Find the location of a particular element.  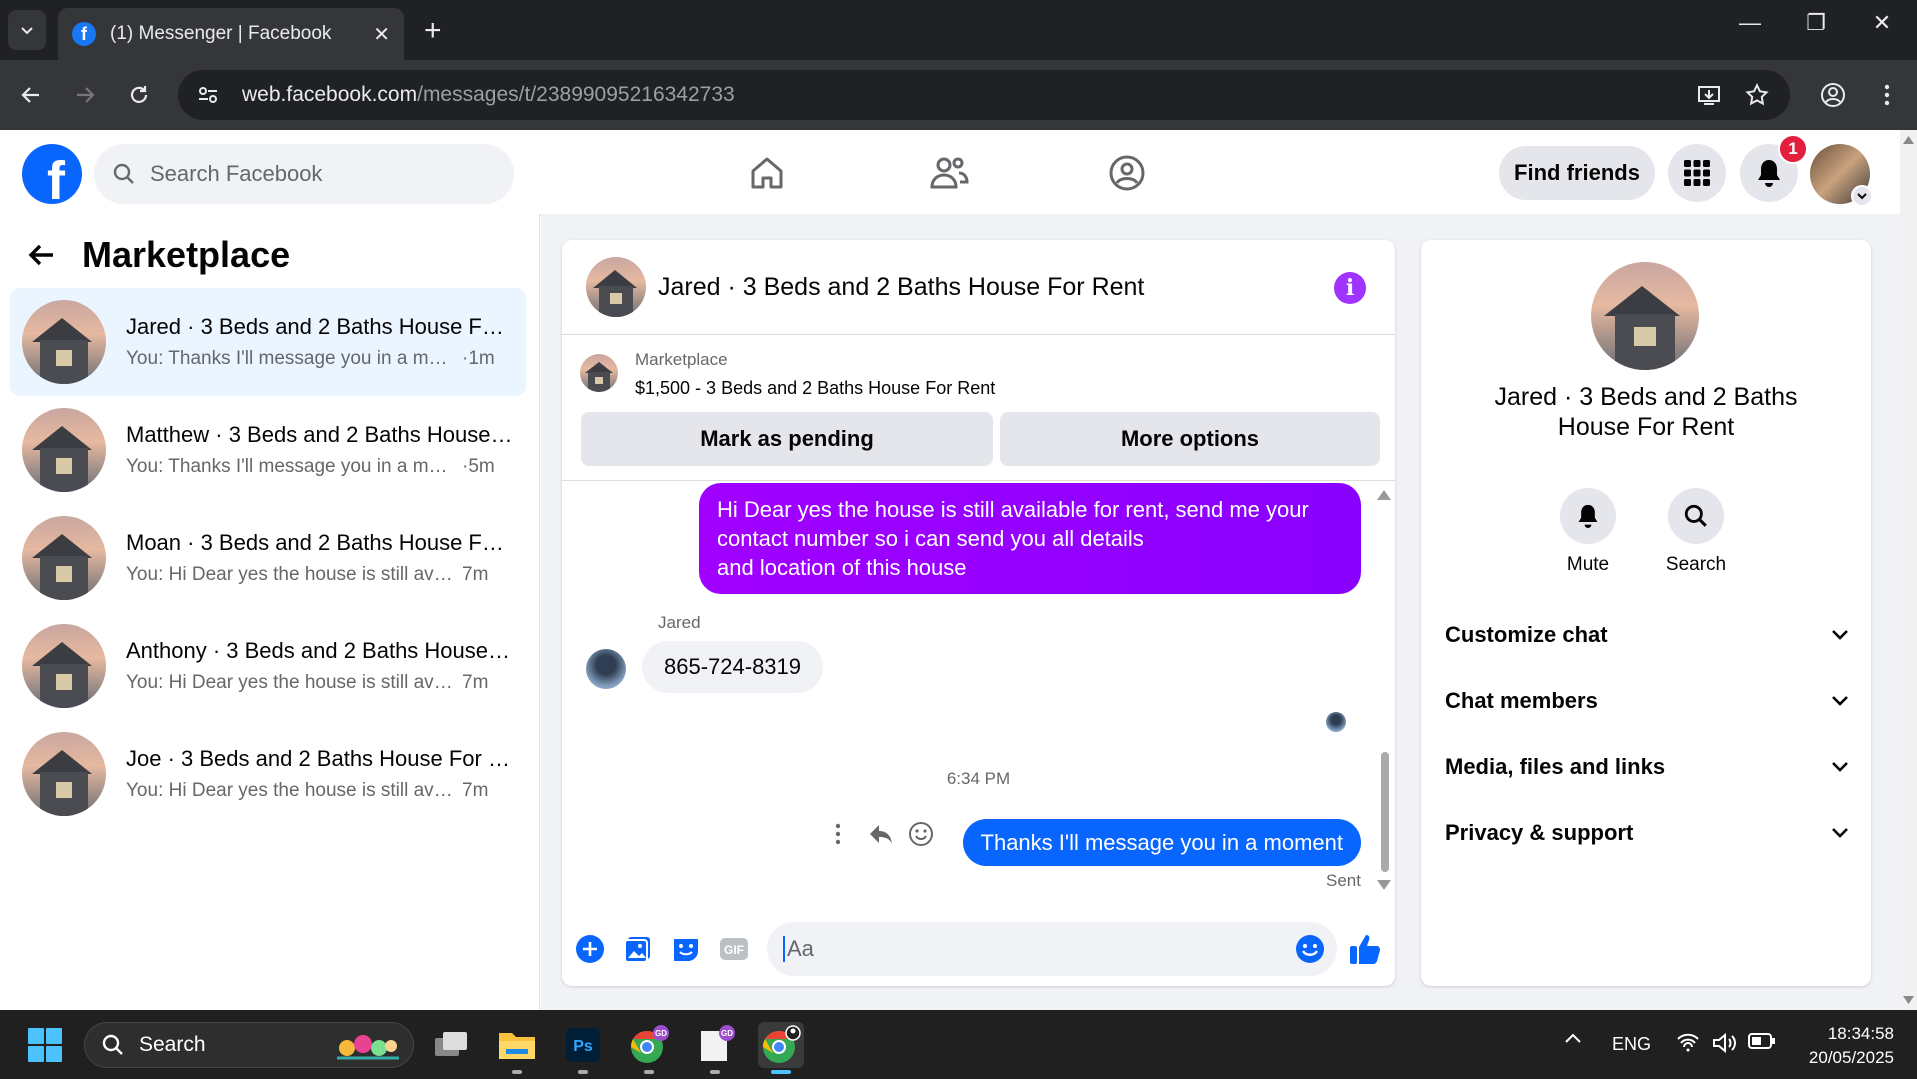

find-friends-button: Find friends is located at coordinates (1577, 173).